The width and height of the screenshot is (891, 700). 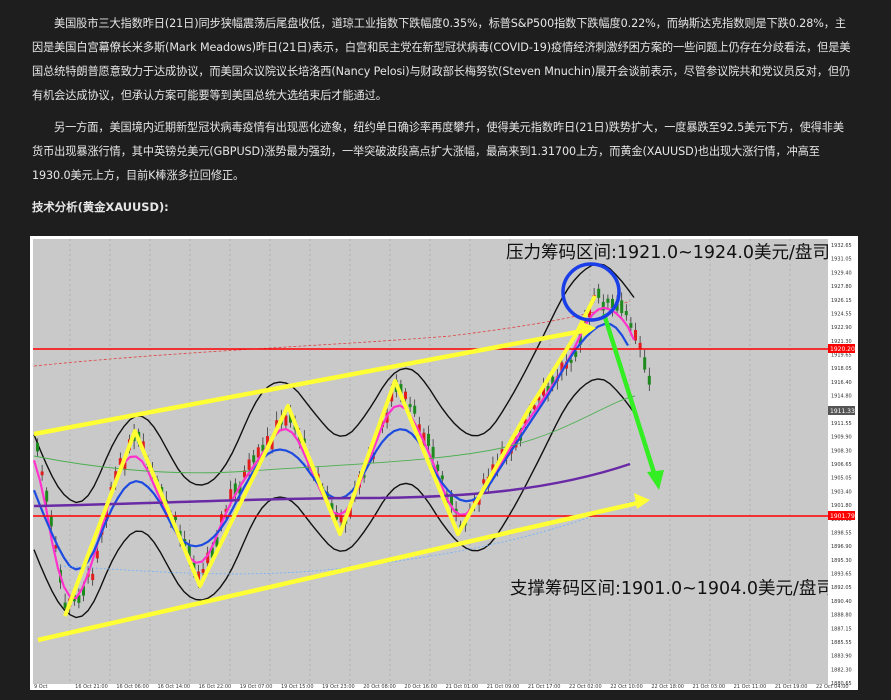 What do you see at coordinates (841, 342) in the screenshot?
I see `price-tick-label: 1921.30` at bounding box center [841, 342].